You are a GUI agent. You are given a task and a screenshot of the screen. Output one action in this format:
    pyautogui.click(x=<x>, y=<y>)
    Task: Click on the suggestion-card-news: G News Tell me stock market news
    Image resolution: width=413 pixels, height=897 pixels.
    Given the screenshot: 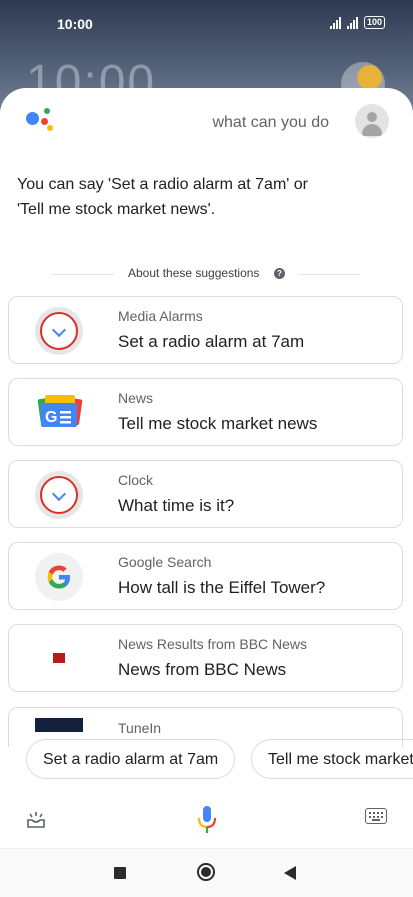 What is the action you would take?
    pyautogui.click(x=205, y=412)
    